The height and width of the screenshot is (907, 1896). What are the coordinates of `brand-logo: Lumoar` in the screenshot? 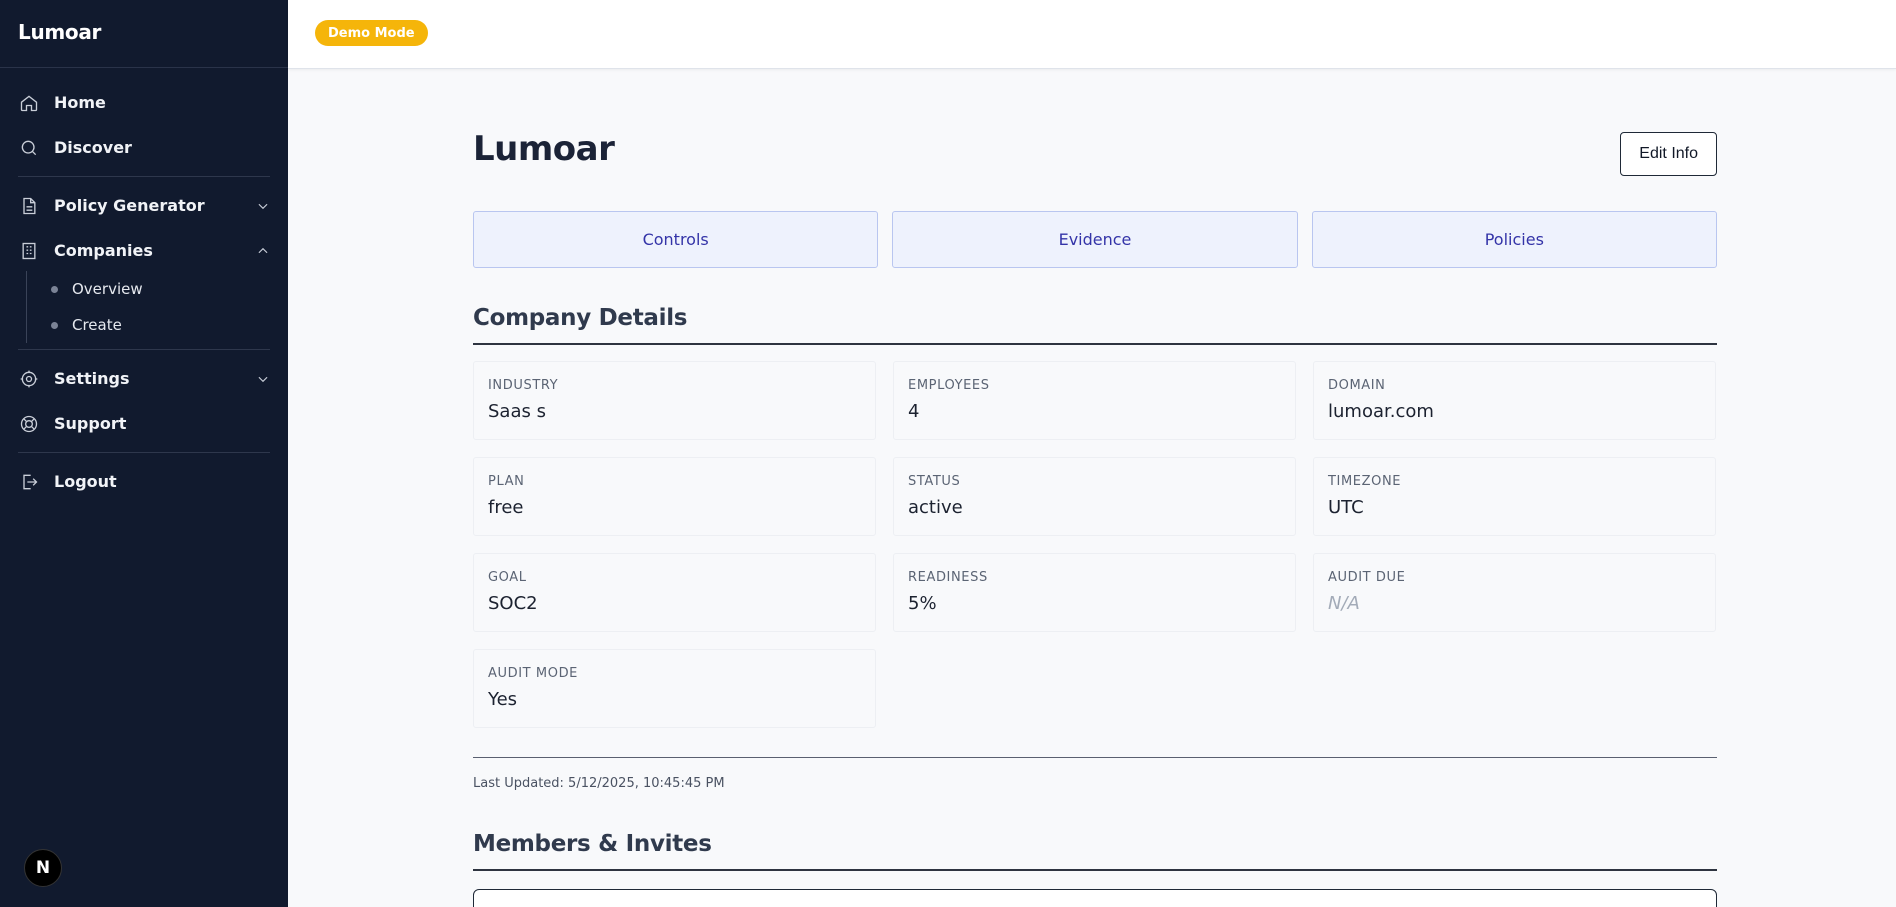 It's located at (144, 34).